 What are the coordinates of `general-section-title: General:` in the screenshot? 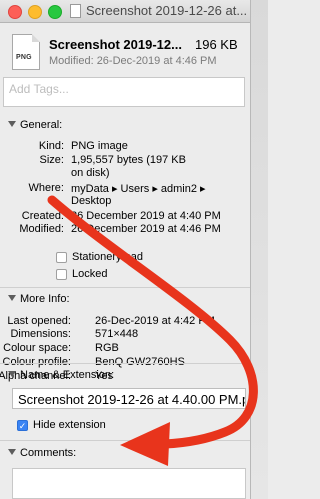 It's located at (41, 125).